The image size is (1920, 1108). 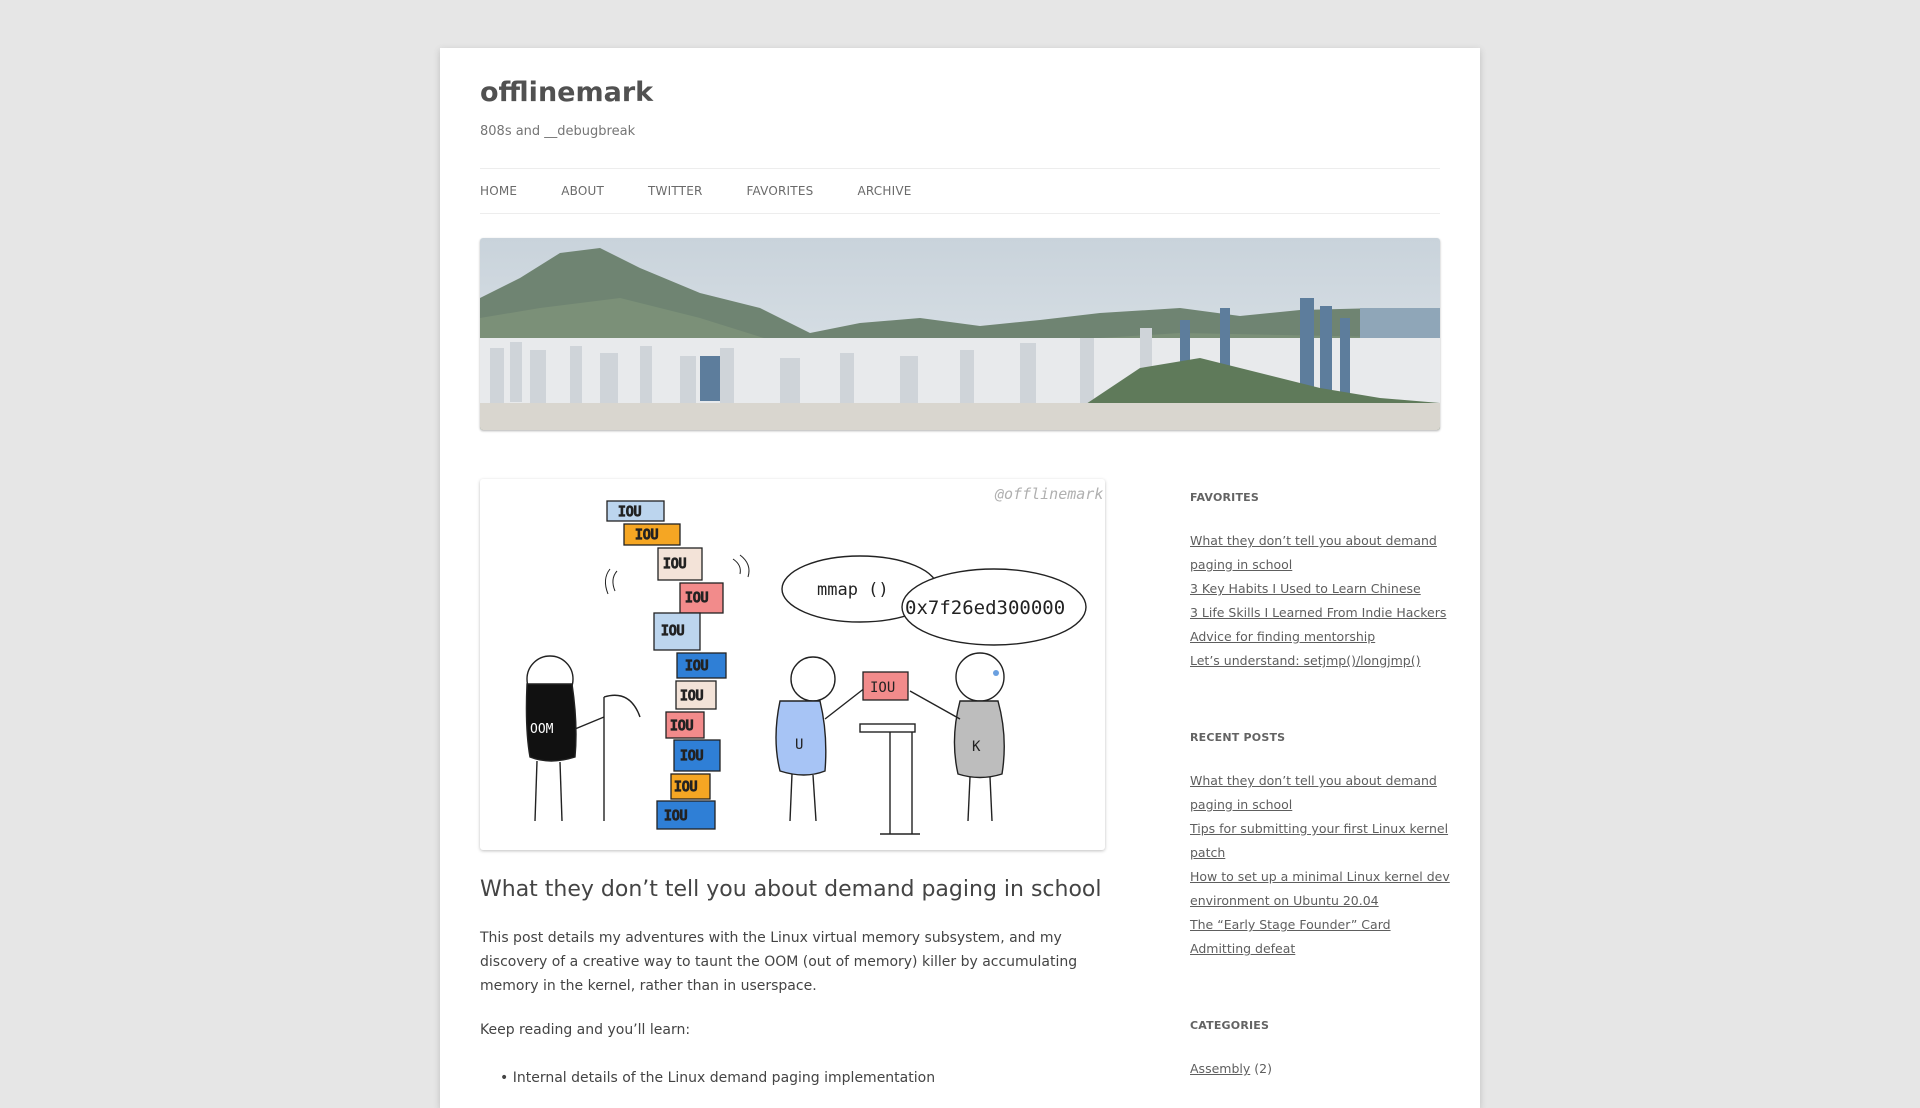 What do you see at coordinates (1263, 1068) in the screenshot?
I see `category-count: (2)` at bounding box center [1263, 1068].